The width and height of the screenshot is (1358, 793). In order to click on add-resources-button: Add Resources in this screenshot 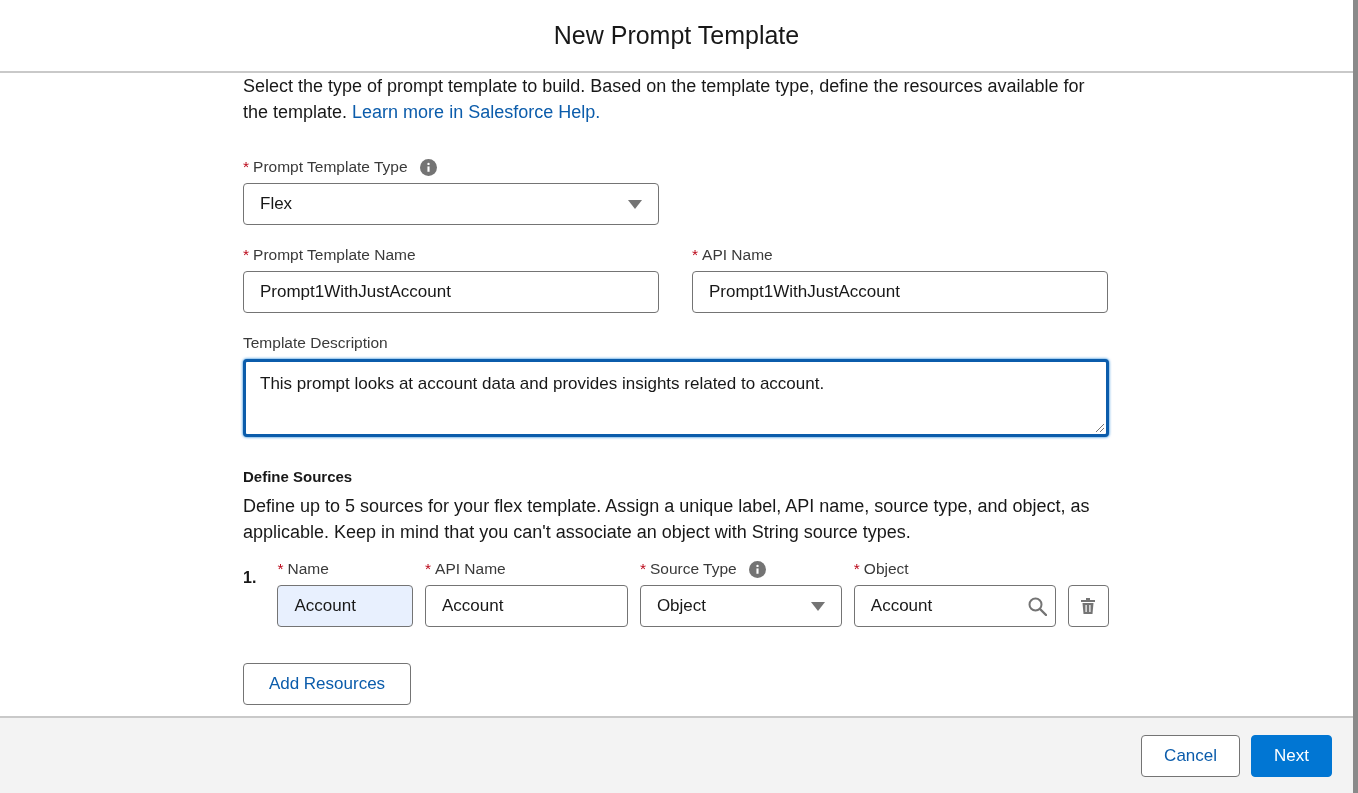, I will do `click(327, 684)`.